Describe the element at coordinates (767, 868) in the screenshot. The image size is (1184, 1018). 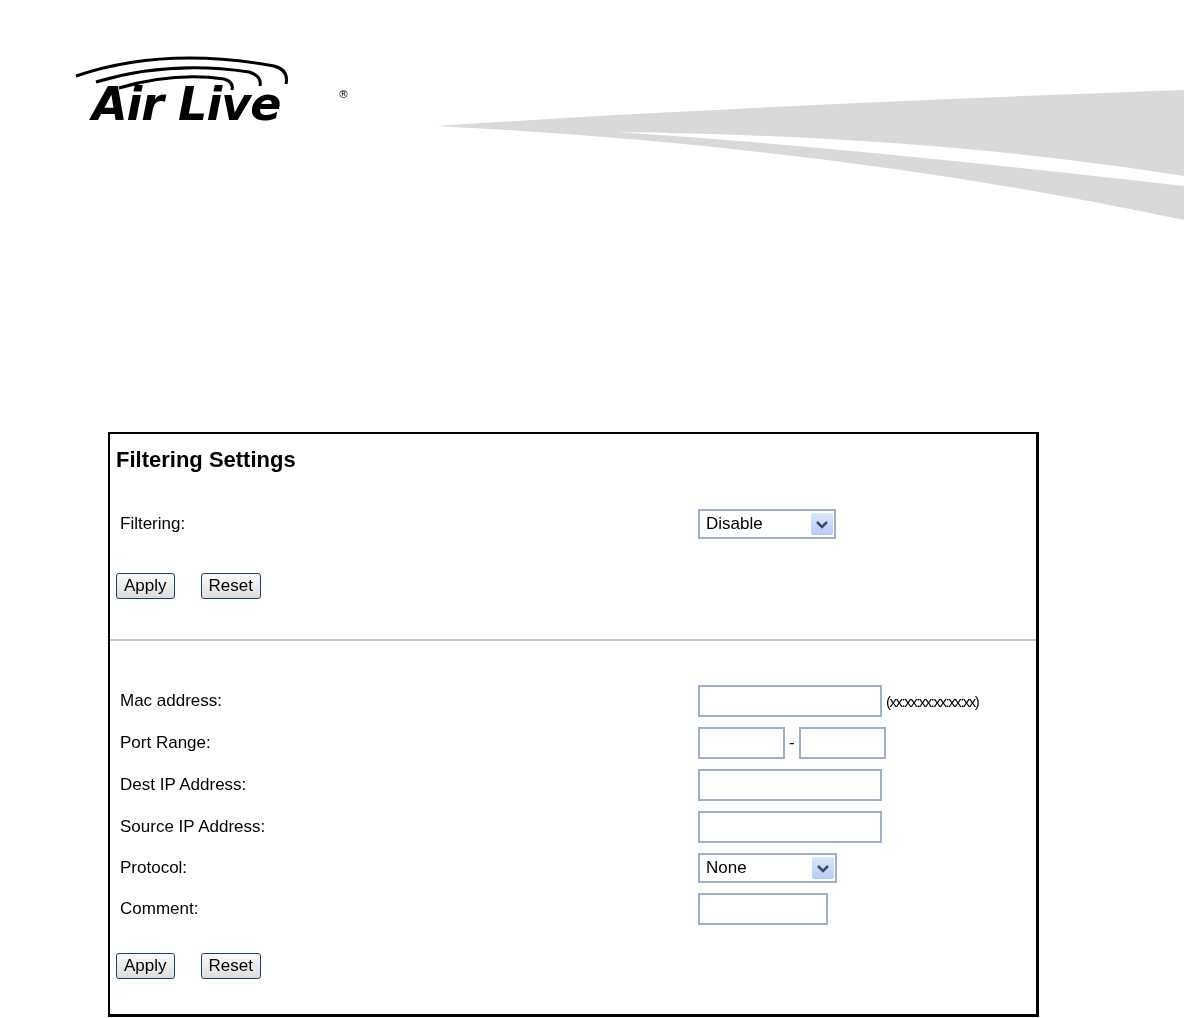
I see `protocol-dropdown: None` at that location.